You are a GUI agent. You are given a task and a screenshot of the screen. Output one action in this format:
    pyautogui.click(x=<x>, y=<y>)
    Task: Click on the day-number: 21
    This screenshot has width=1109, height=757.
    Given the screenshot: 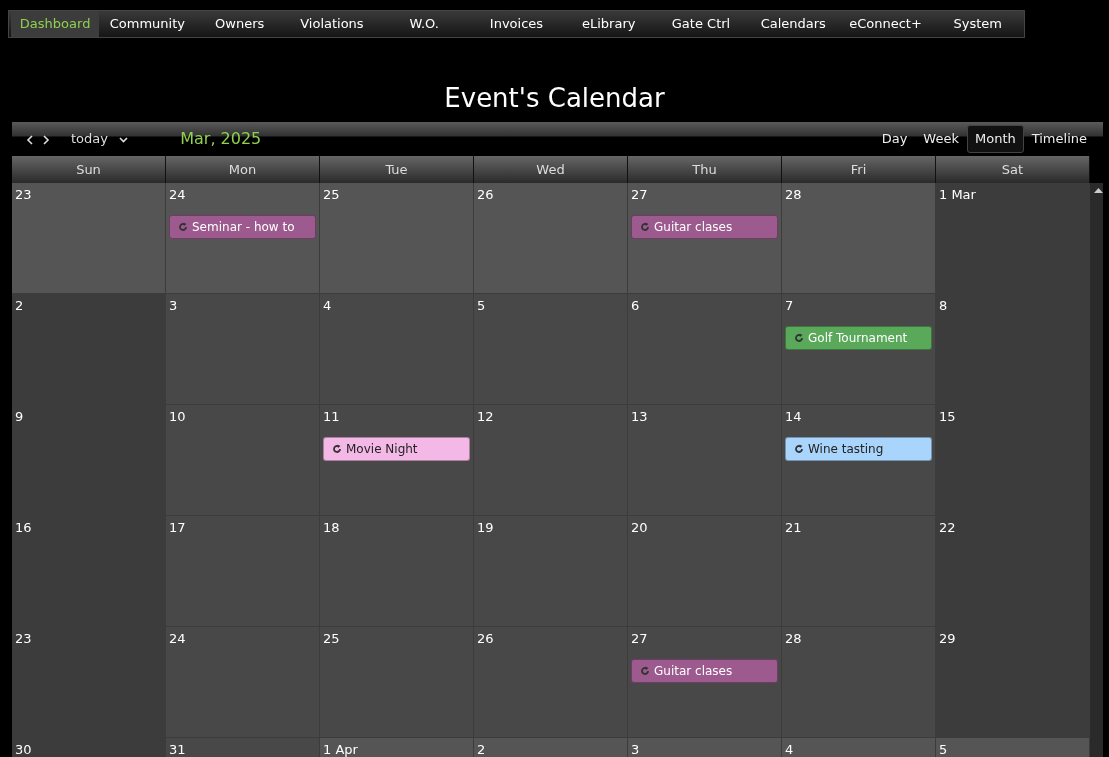 What is the action you would take?
    pyautogui.click(x=793, y=528)
    